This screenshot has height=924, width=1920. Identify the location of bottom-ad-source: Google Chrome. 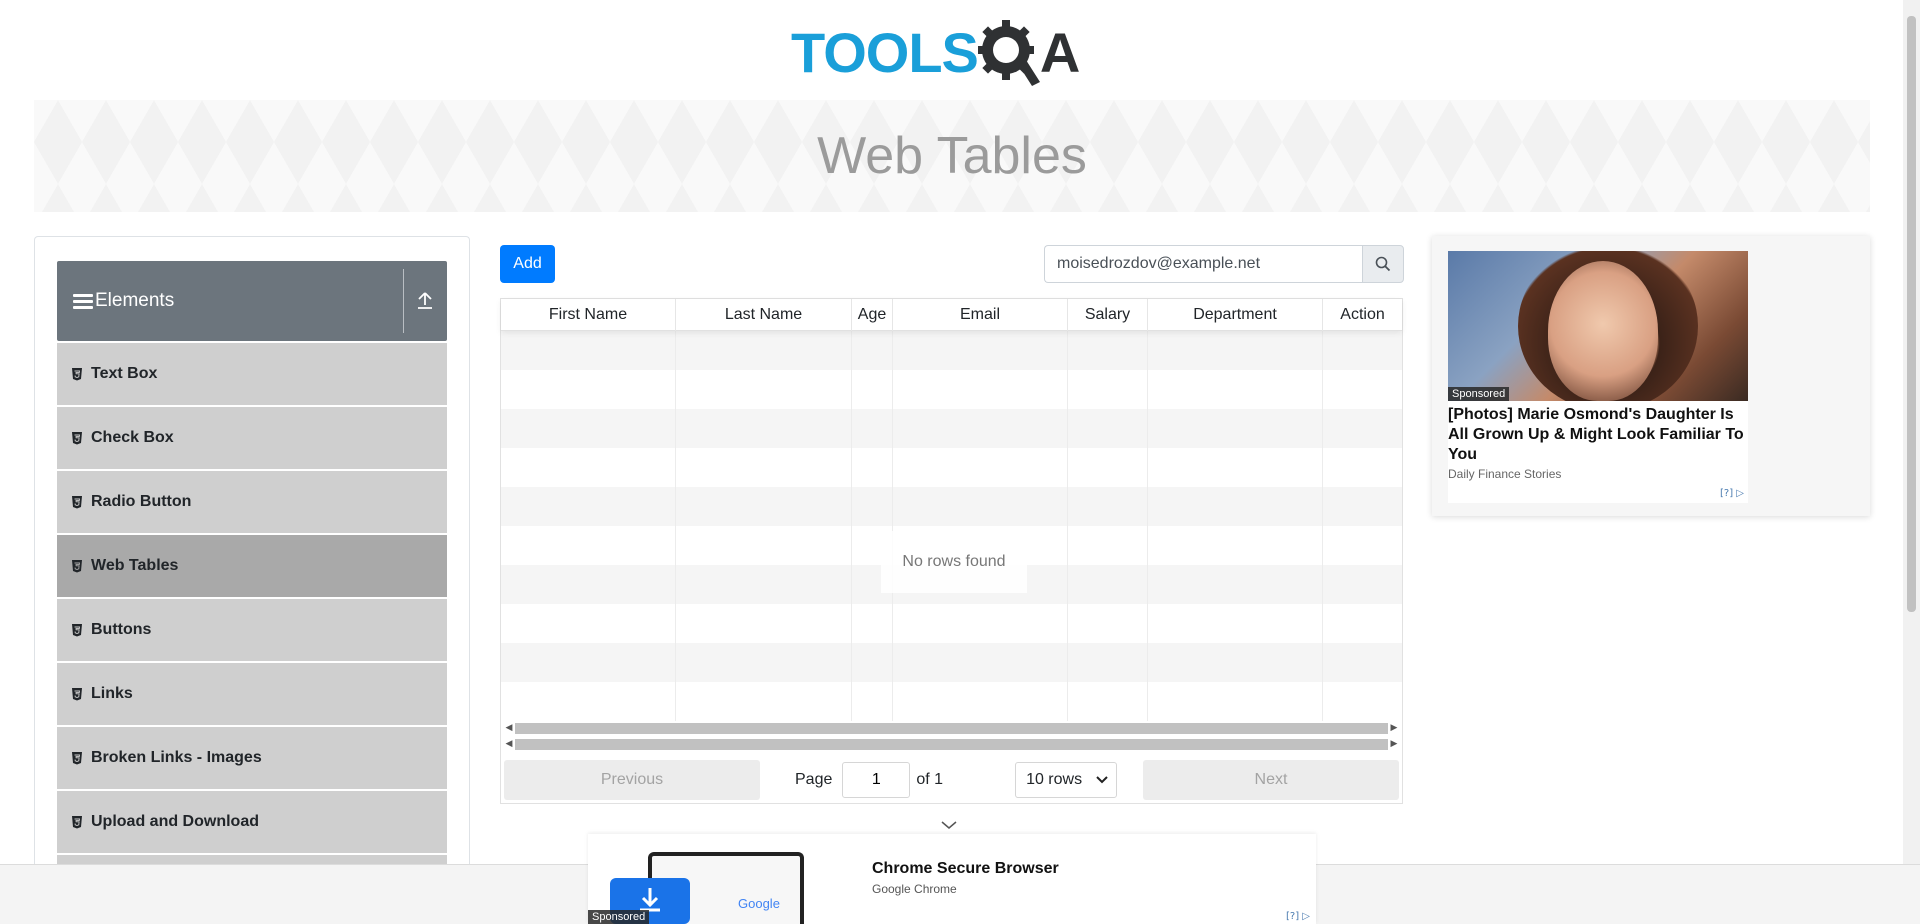
(914, 889).